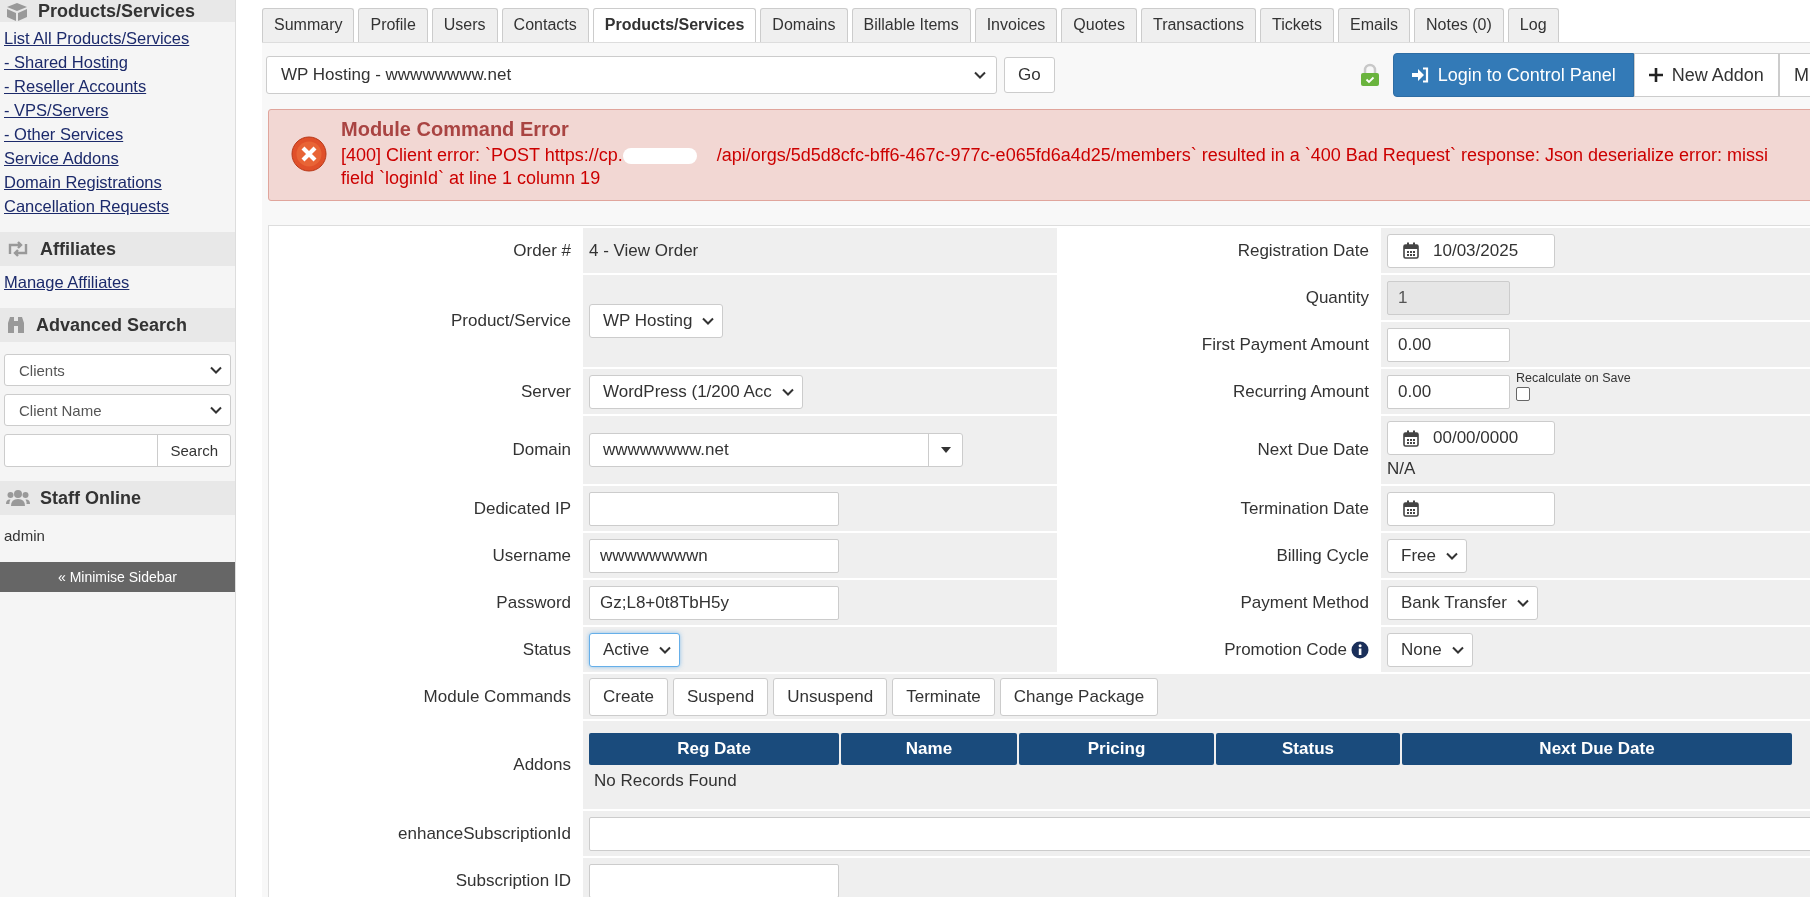 The width and height of the screenshot is (1810, 897). I want to click on select-field: Client Name, so click(117, 410).